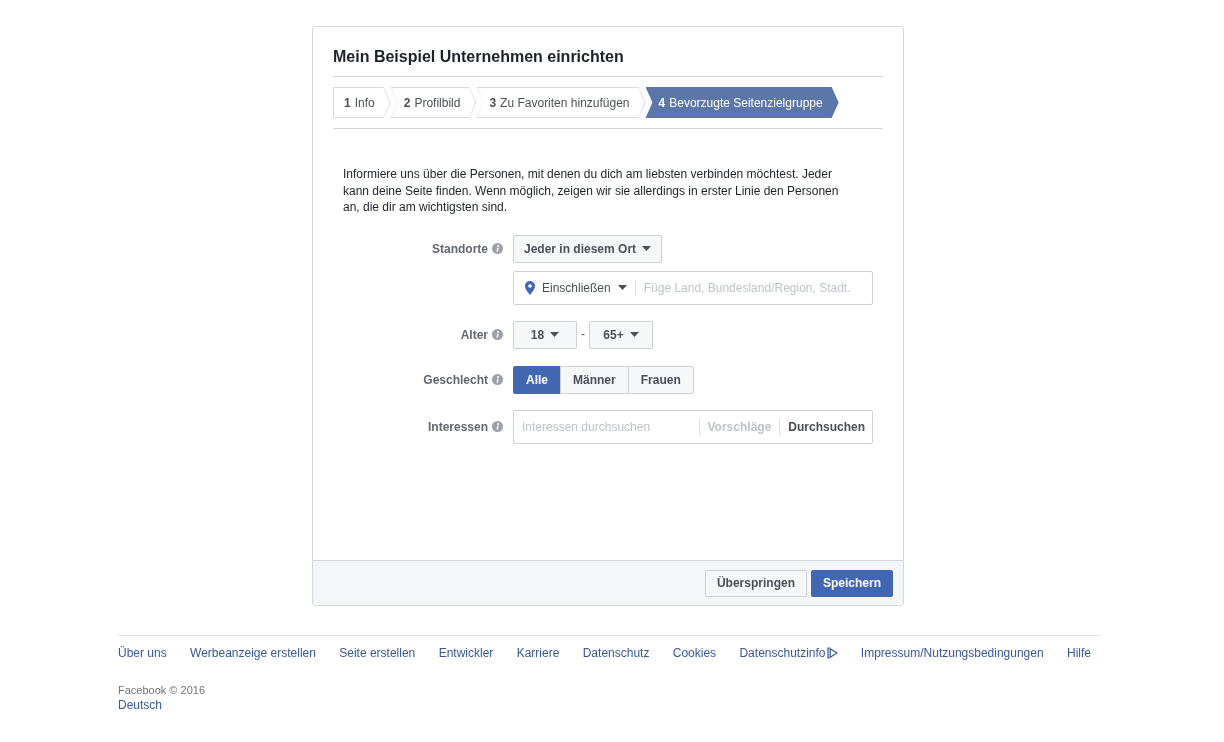 The image size is (1224, 742). Describe the element at coordinates (621, 334) in the screenshot. I see `age-max-dropdown: 65+` at that location.